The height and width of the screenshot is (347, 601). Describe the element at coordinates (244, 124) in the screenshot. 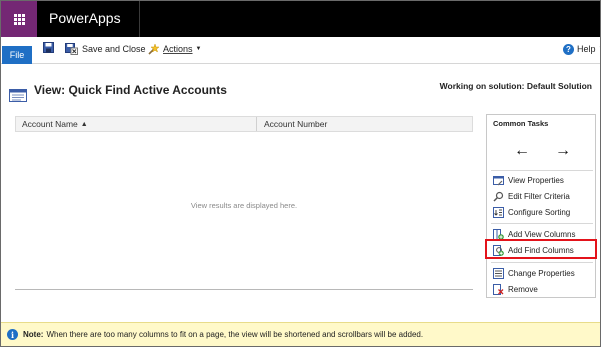

I see `grid-header: Account Name ▲ Account Number` at that location.